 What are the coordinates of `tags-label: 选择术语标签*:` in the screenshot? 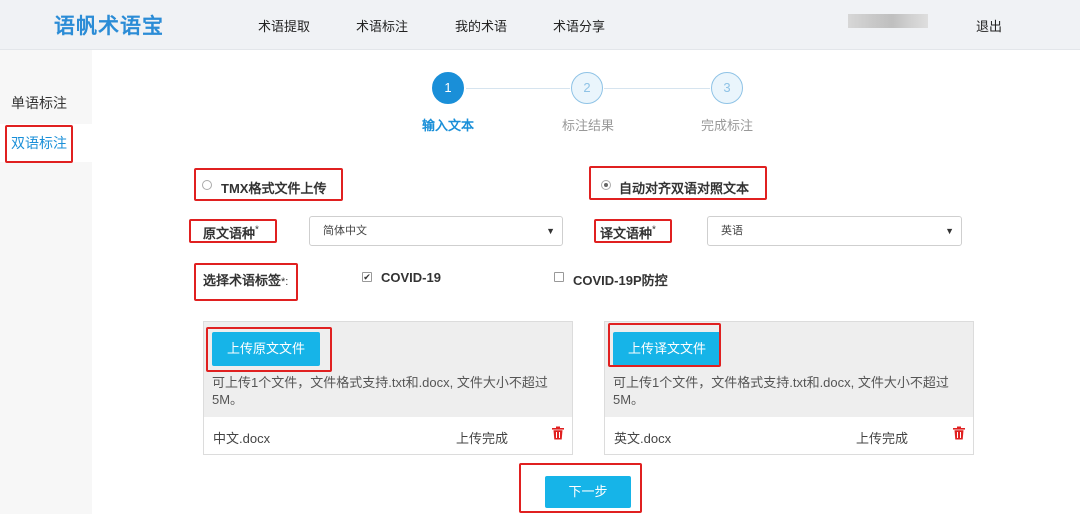 It's located at (245, 279).